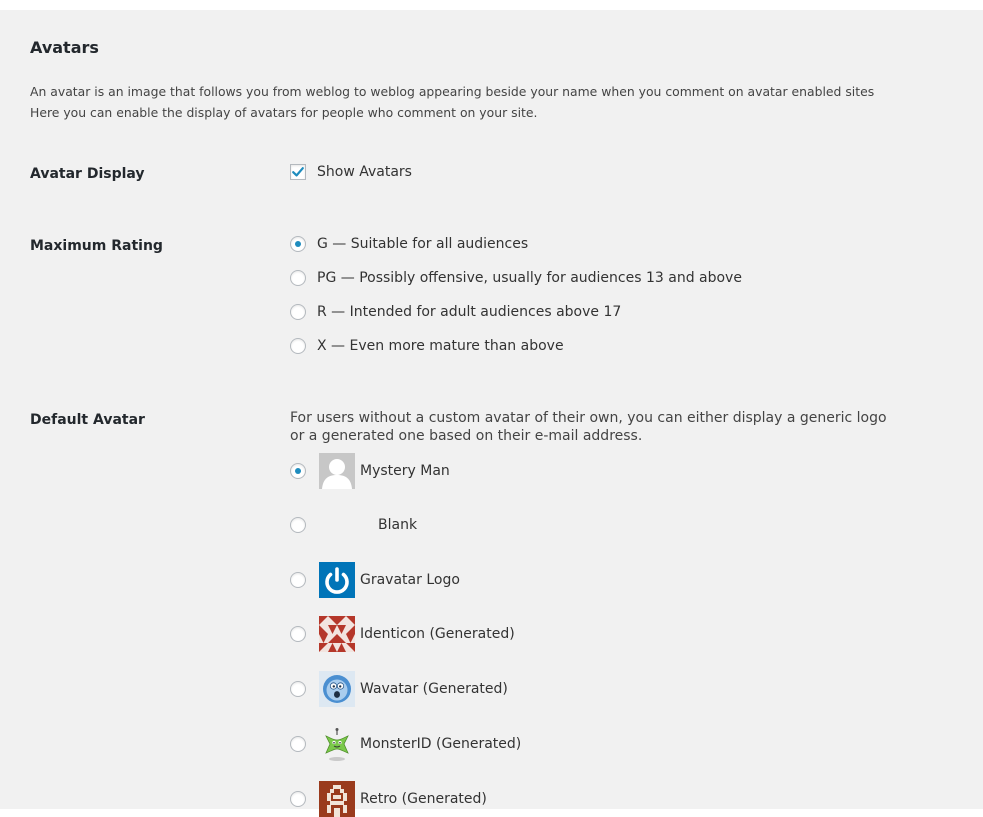  I want to click on rating-radio-pg, so click(298, 278).